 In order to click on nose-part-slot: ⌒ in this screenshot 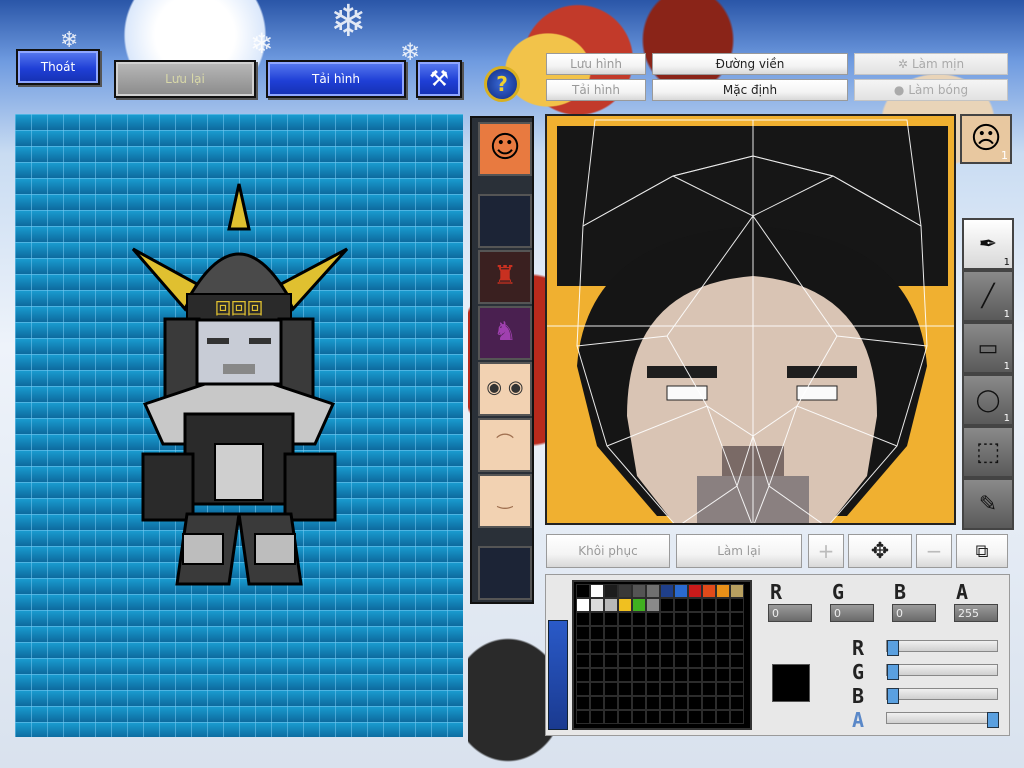, I will do `click(505, 445)`.